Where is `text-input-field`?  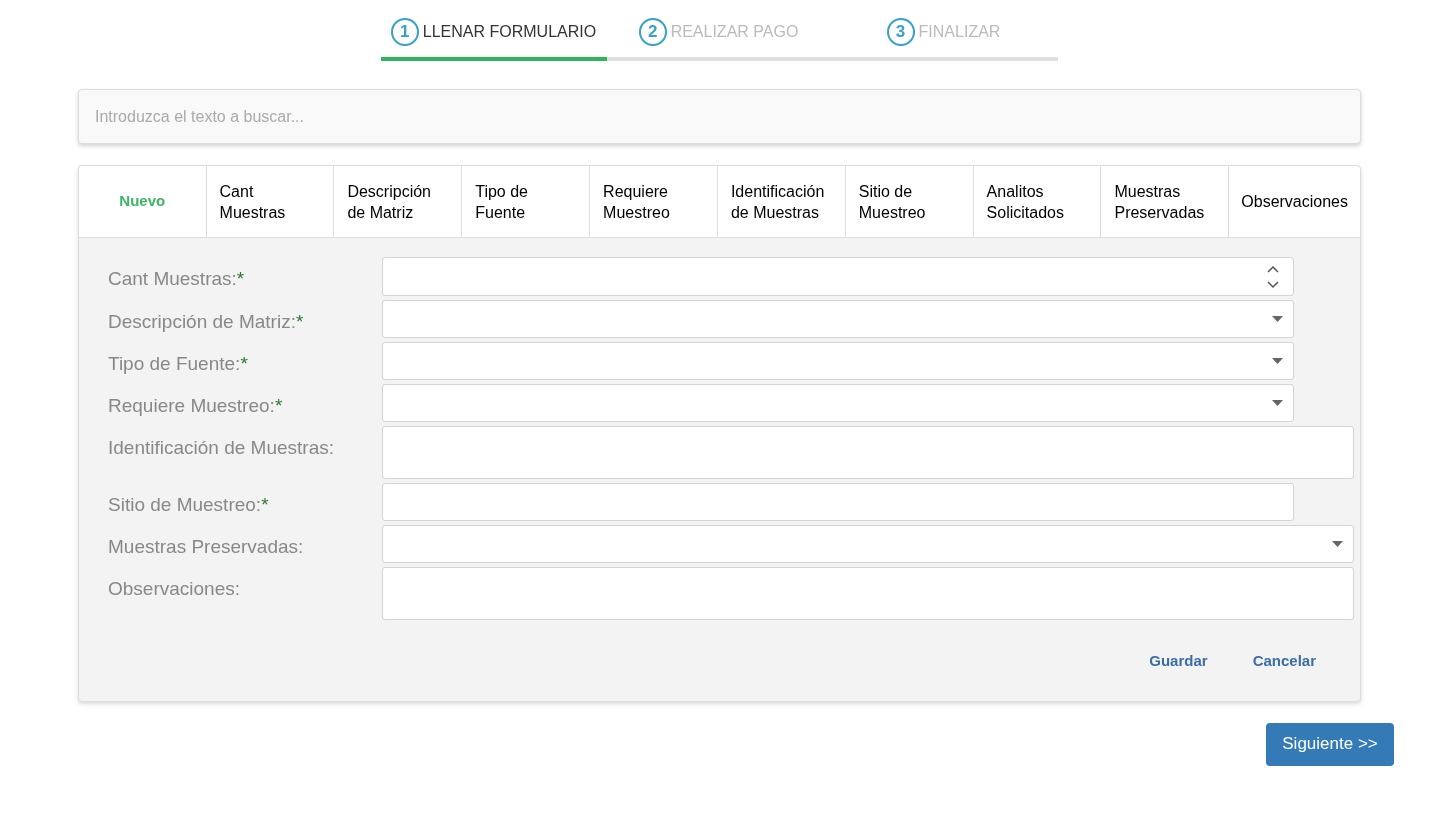 text-input-field is located at coordinates (838, 502).